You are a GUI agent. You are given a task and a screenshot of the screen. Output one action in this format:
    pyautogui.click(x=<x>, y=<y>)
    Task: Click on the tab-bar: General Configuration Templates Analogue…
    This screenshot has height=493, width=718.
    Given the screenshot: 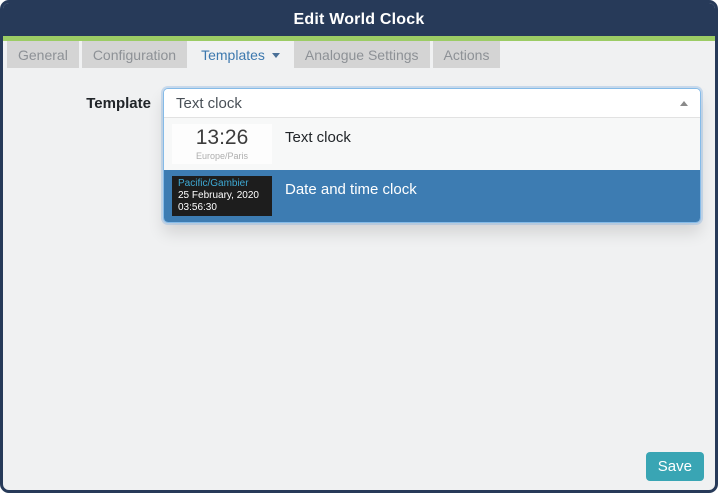 What is the action you would take?
    pyautogui.click(x=359, y=54)
    